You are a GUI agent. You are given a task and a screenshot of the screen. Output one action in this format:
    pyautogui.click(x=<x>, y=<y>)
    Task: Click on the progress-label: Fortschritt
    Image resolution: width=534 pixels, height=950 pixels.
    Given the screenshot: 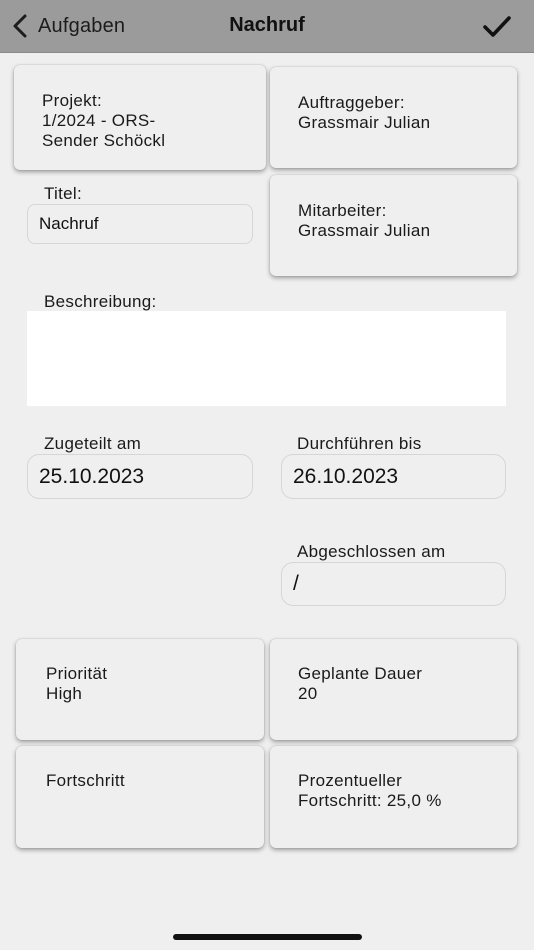 What is the action you would take?
    pyautogui.click(x=85, y=780)
    